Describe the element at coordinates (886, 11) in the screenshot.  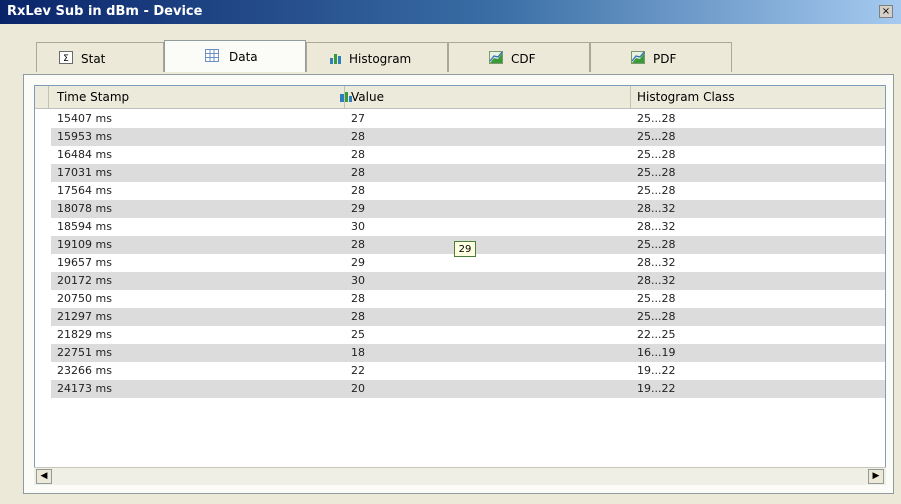
I see `close-button: ×` at that location.